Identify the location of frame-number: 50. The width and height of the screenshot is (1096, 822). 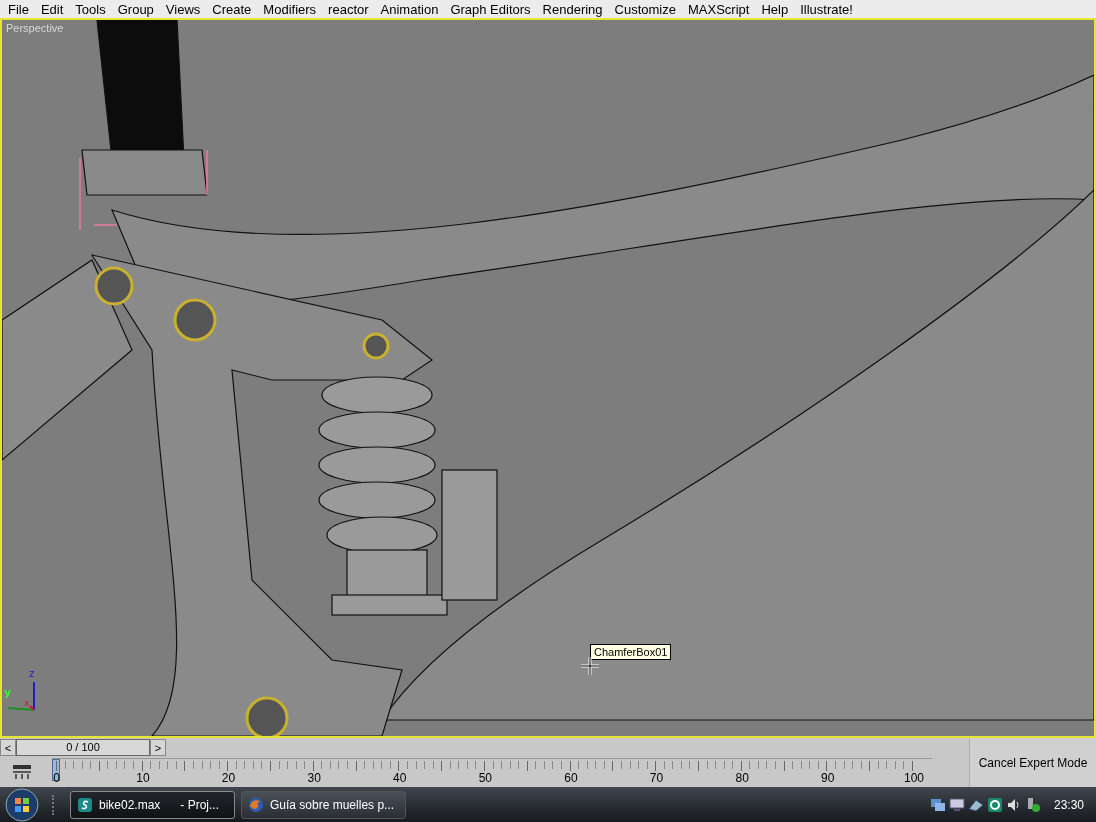
(485, 777).